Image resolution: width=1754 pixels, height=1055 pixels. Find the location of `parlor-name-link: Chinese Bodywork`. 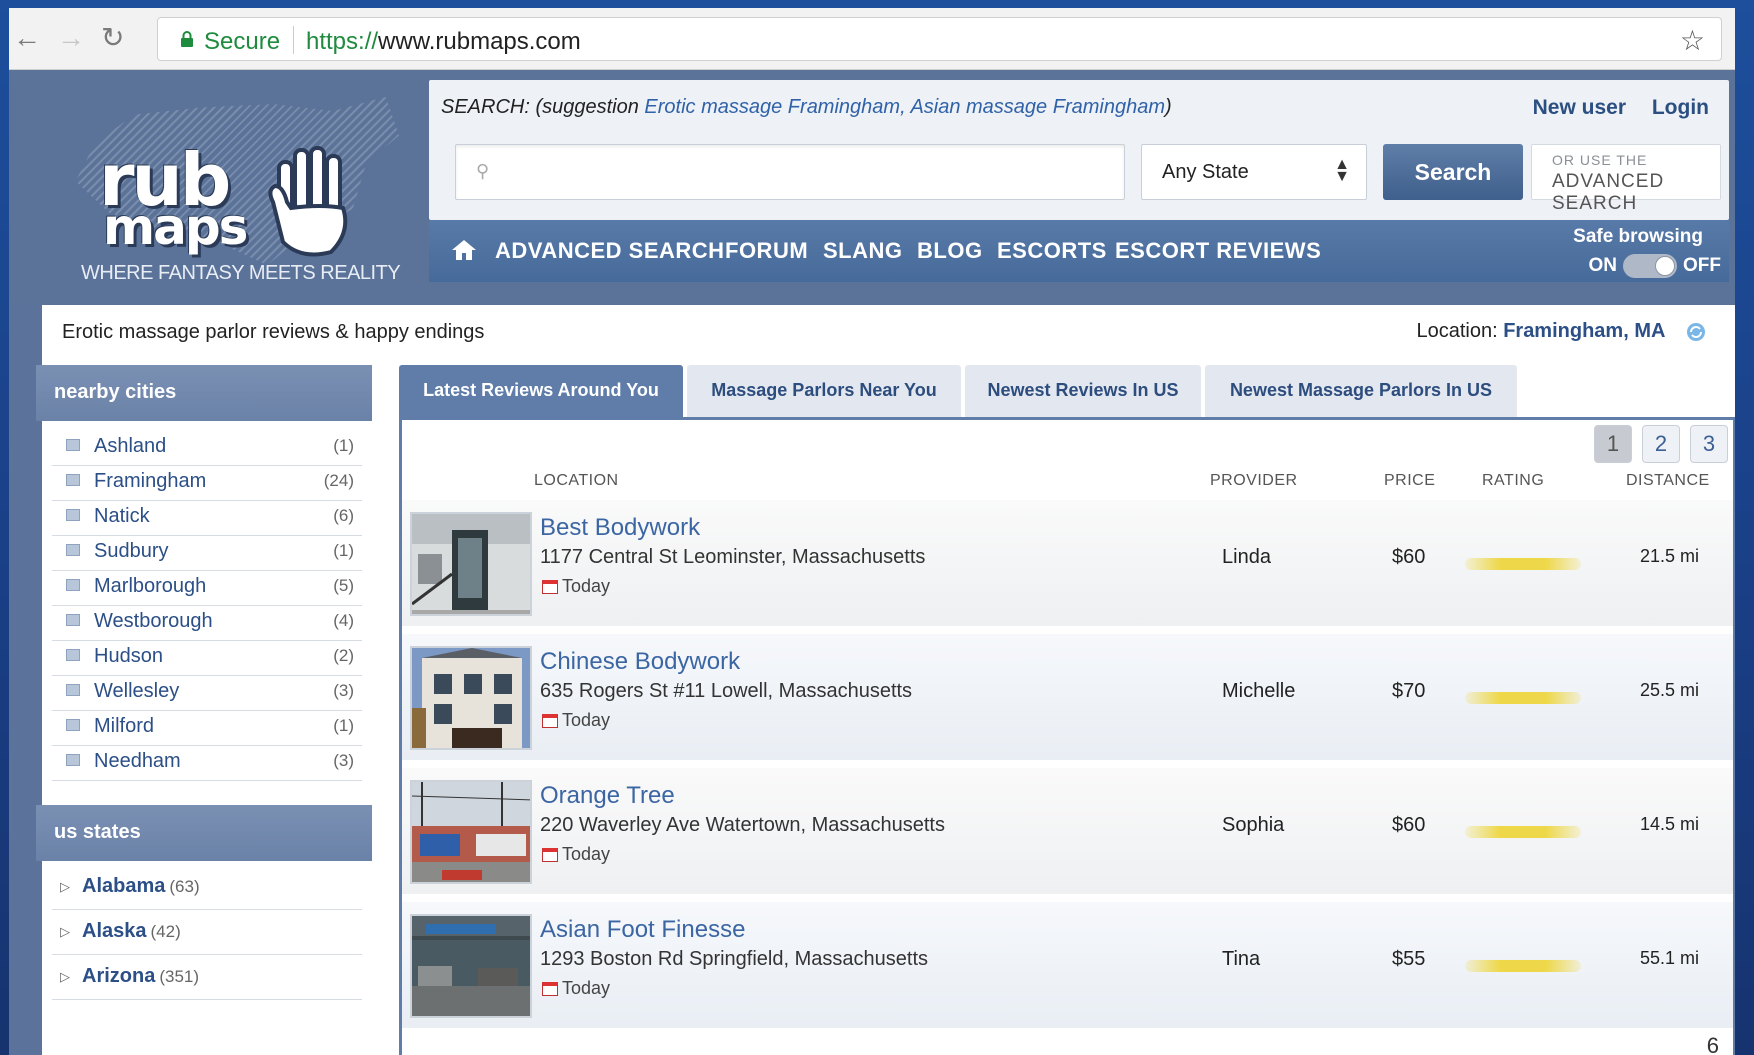

parlor-name-link: Chinese Bodywork is located at coordinates (640, 662).